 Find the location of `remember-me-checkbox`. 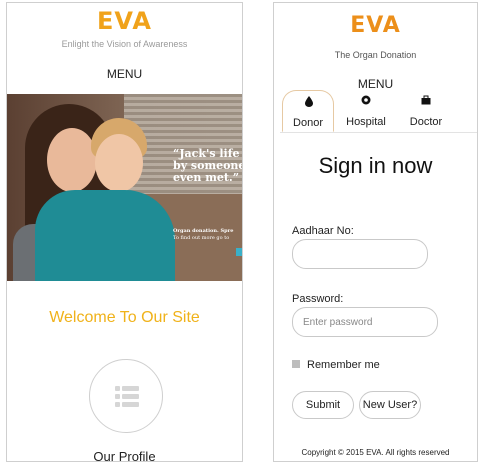

remember-me-checkbox is located at coordinates (296, 364).